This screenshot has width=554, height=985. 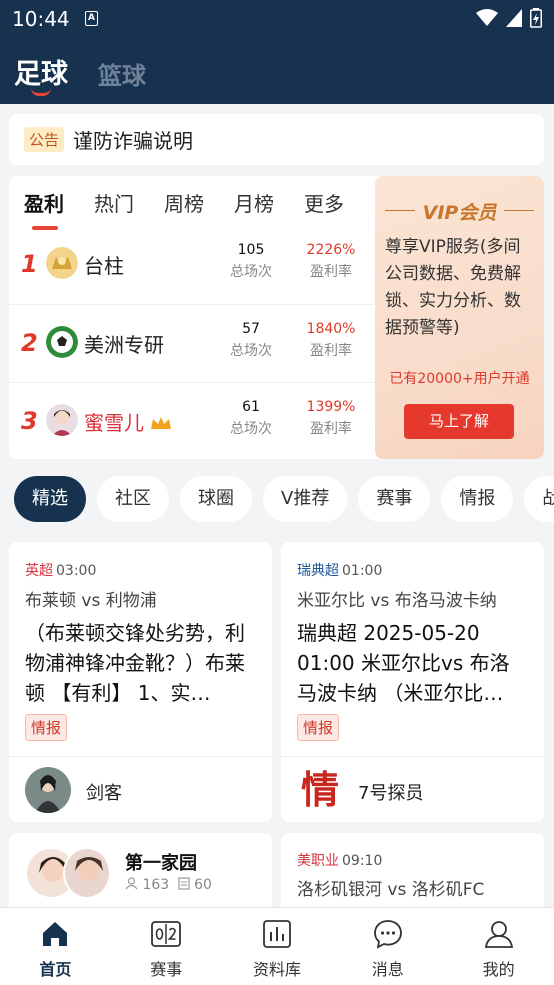 What do you see at coordinates (318, 861) in the screenshot?
I see `league-name: 美职业` at bounding box center [318, 861].